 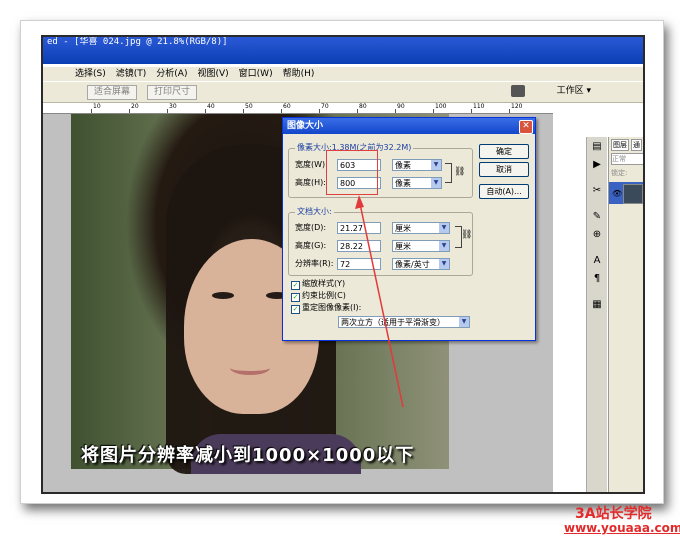 What do you see at coordinates (622, 528) in the screenshot?
I see `watermark-url: www.youaaa.com` at bounding box center [622, 528].